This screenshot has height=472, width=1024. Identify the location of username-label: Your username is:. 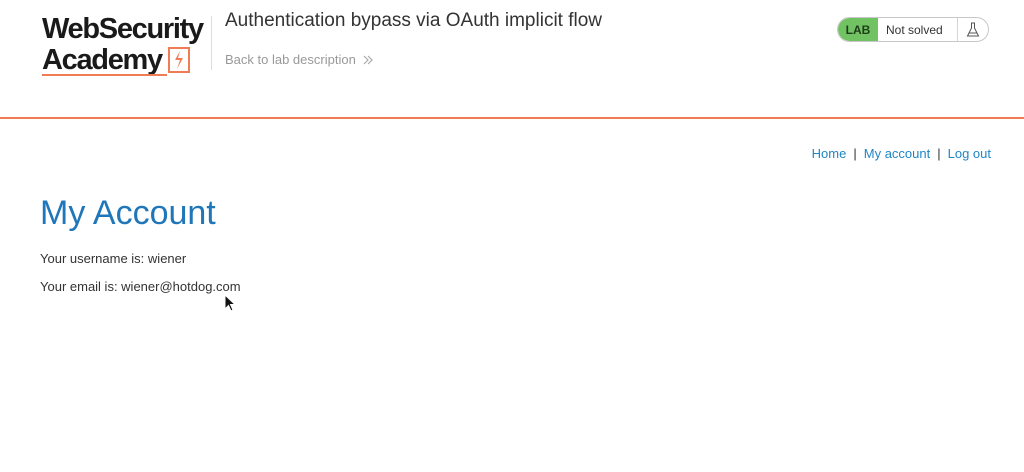
(94, 258).